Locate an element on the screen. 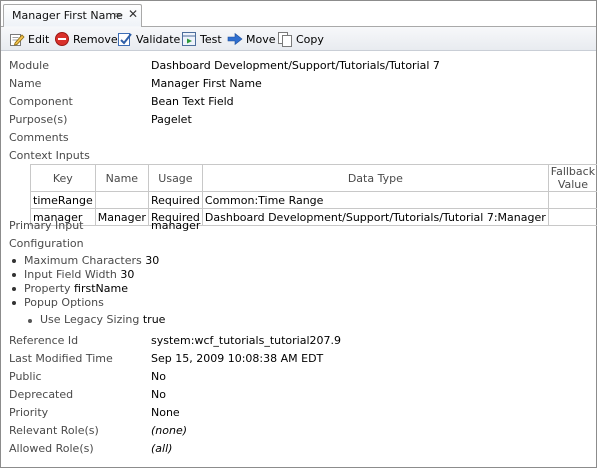 Image resolution: width=597 pixels, height=468 pixels. column-header-name: Name is located at coordinates (121, 178).